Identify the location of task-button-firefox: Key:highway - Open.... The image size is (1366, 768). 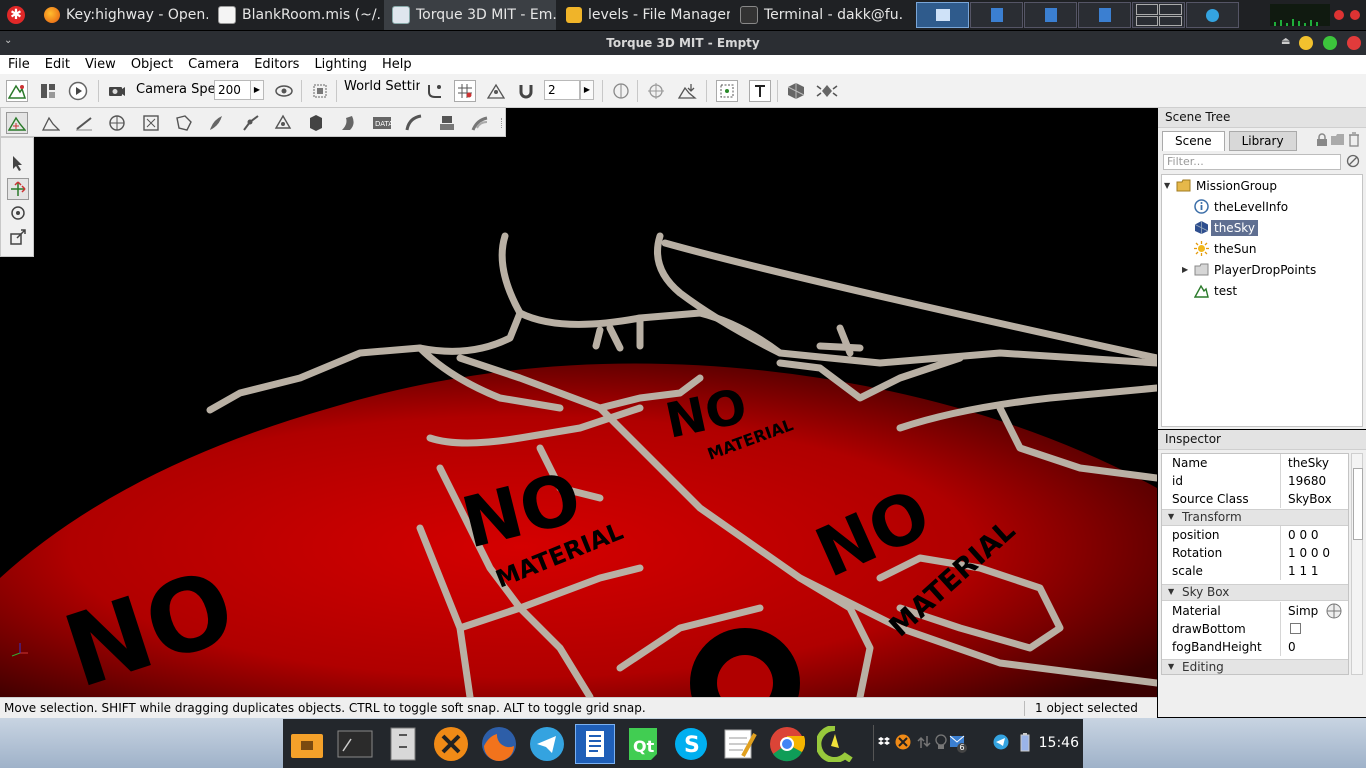
(122, 15).